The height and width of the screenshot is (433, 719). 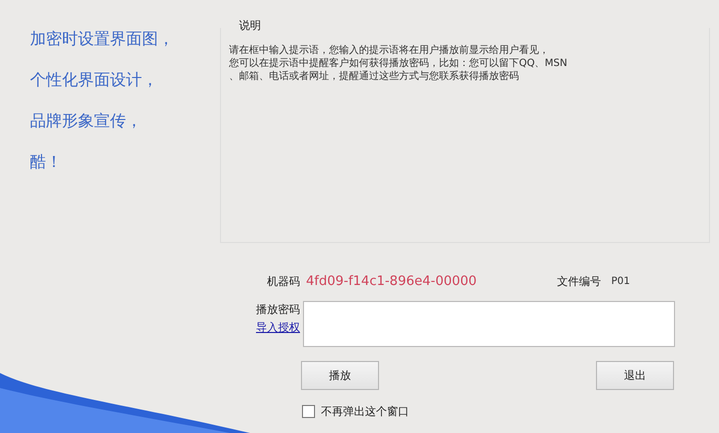 What do you see at coordinates (46, 162) in the screenshot?
I see `slogan-text: 酷！` at bounding box center [46, 162].